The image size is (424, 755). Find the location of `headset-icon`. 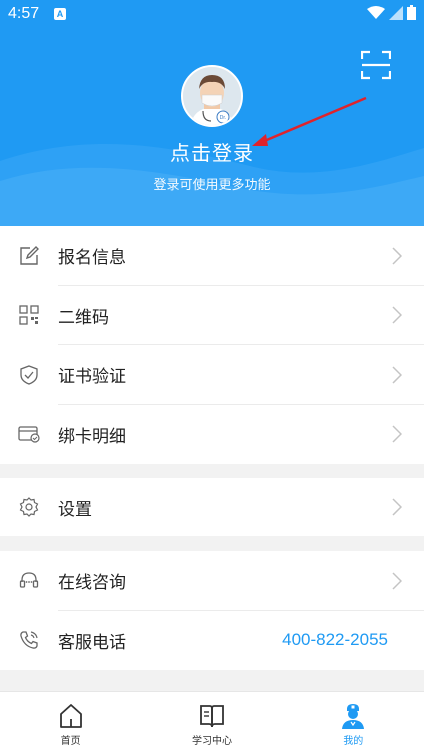

headset-icon is located at coordinates (29, 581).